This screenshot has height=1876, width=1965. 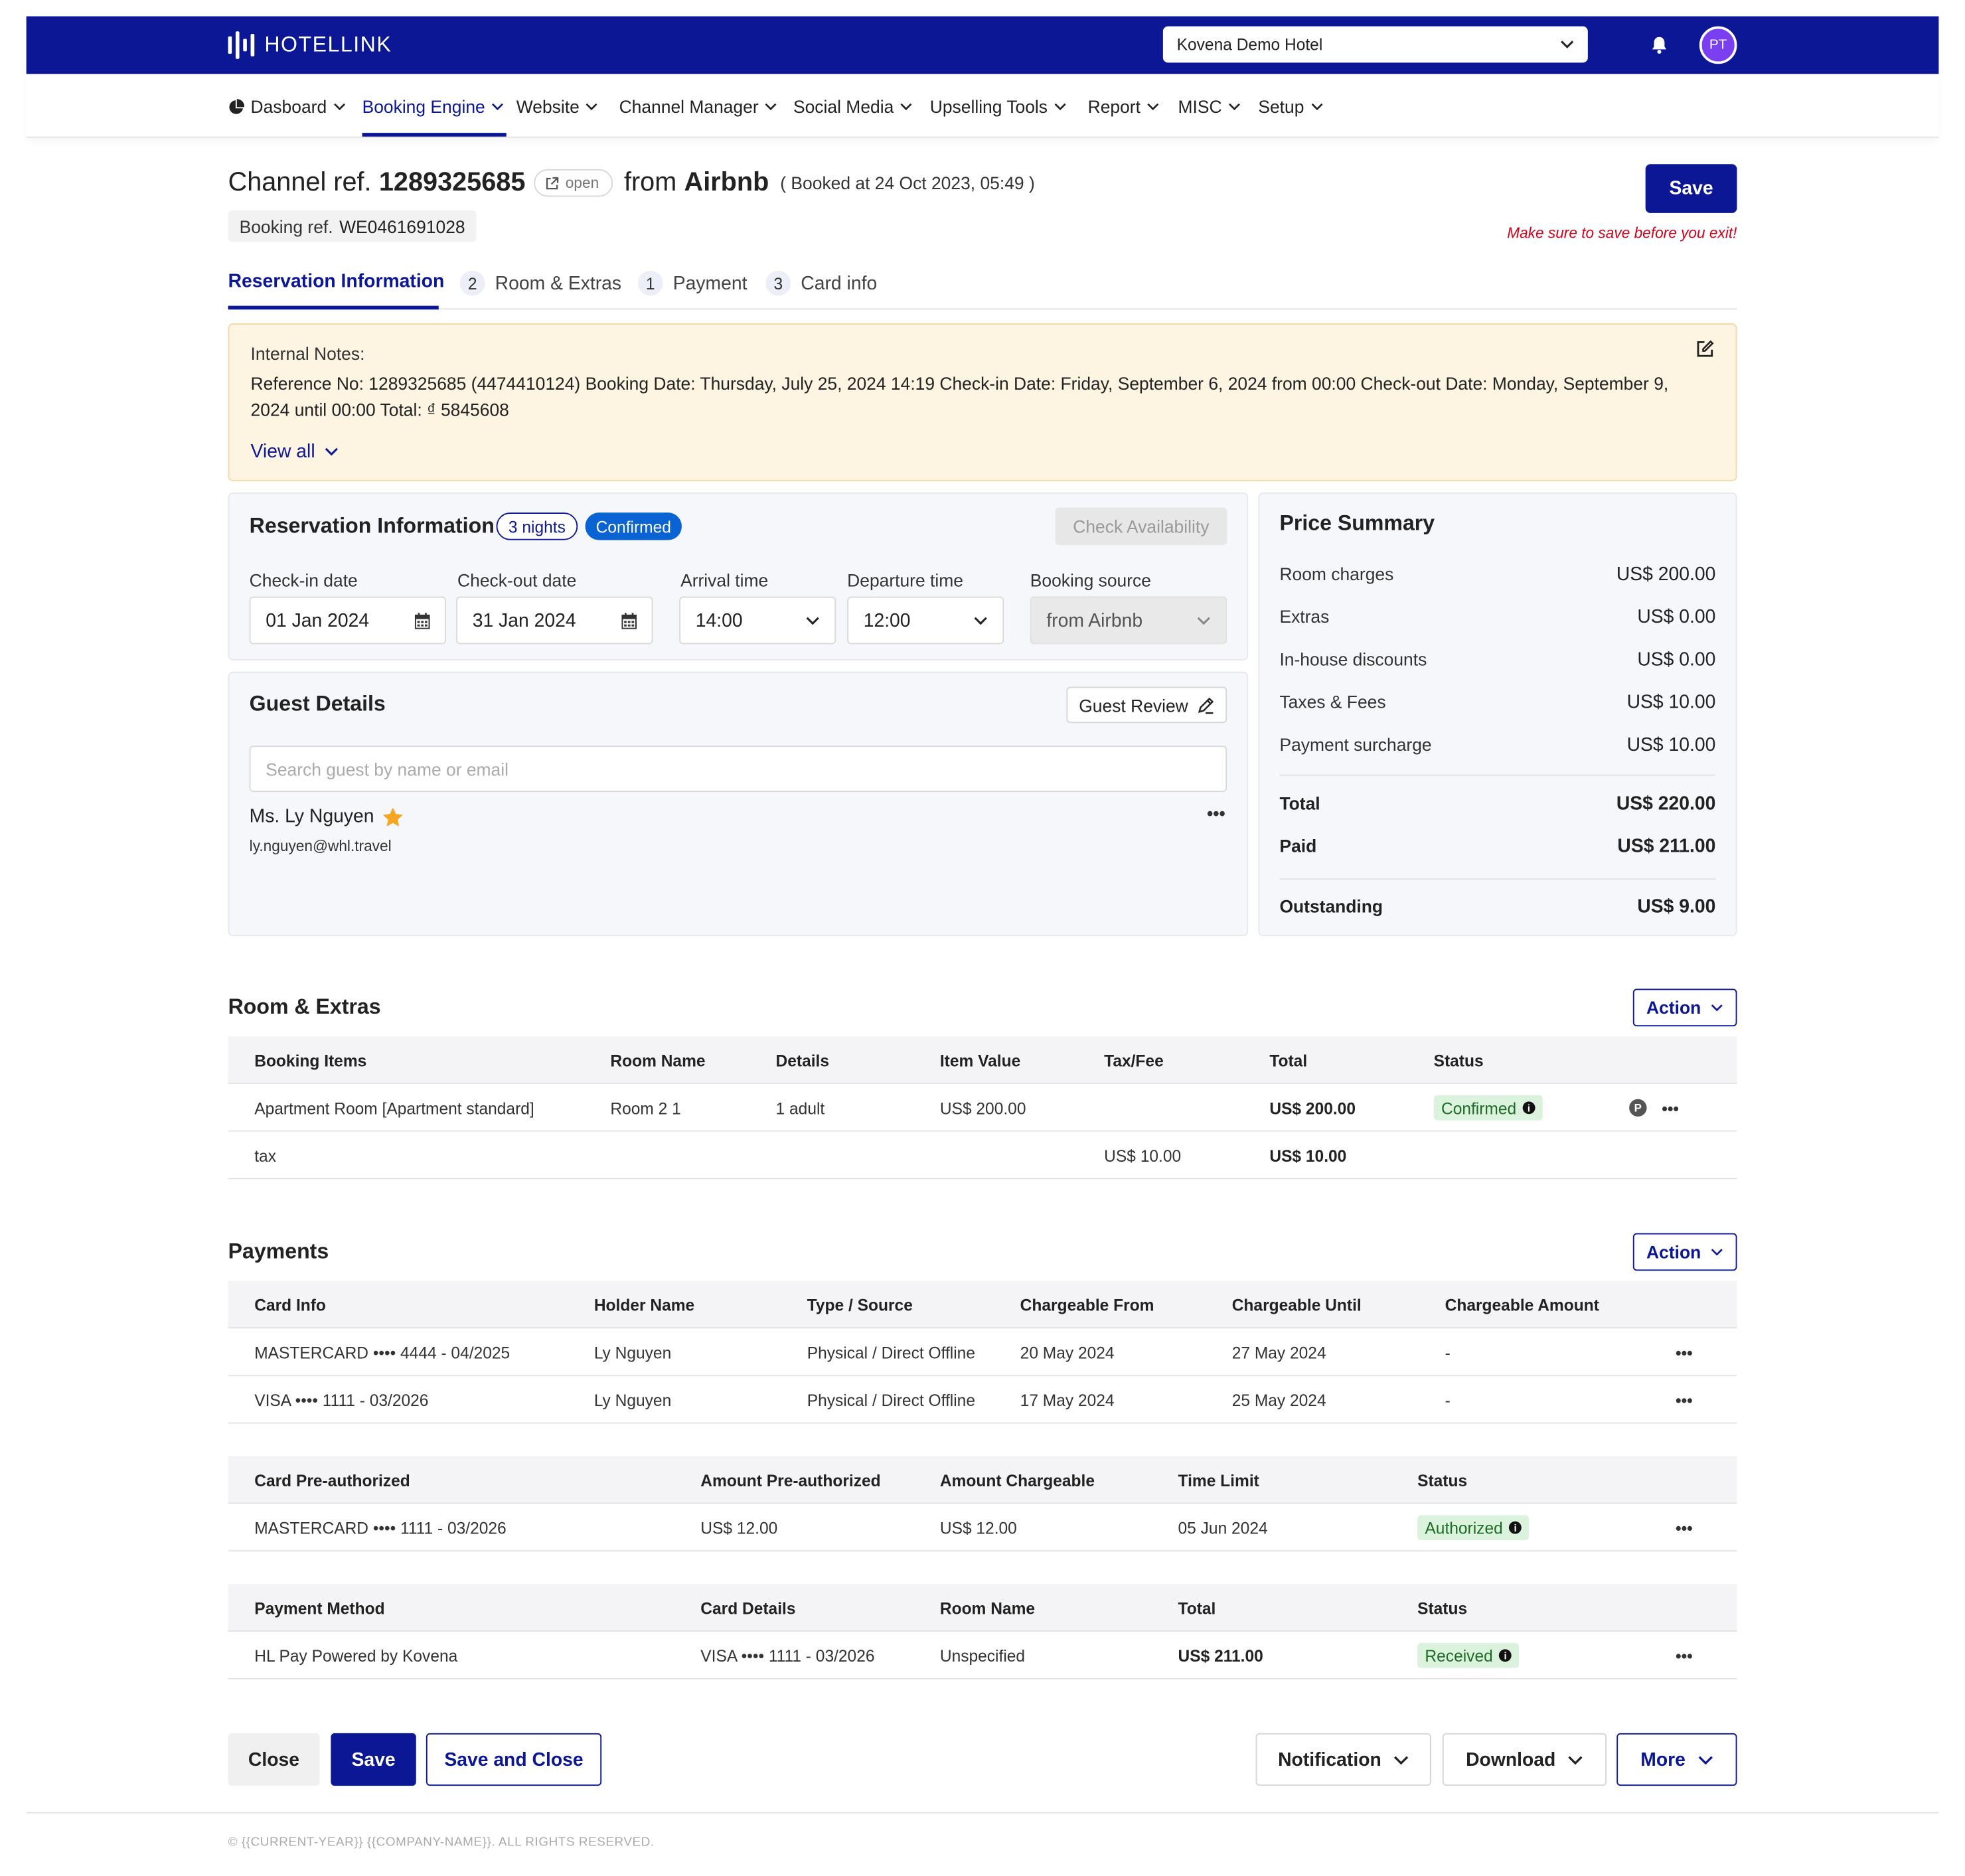 What do you see at coordinates (982, 309) in the screenshot?
I see `tabs-divider` at bounding box center [982, 309].